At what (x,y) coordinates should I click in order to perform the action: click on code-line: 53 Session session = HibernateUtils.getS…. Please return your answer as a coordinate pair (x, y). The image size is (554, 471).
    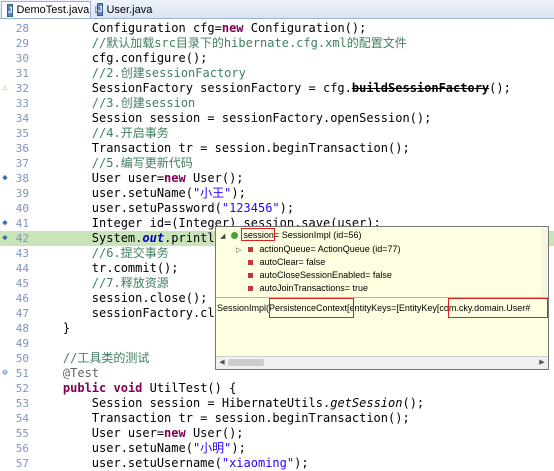
    Looking at the image, I should click on (277, 403).